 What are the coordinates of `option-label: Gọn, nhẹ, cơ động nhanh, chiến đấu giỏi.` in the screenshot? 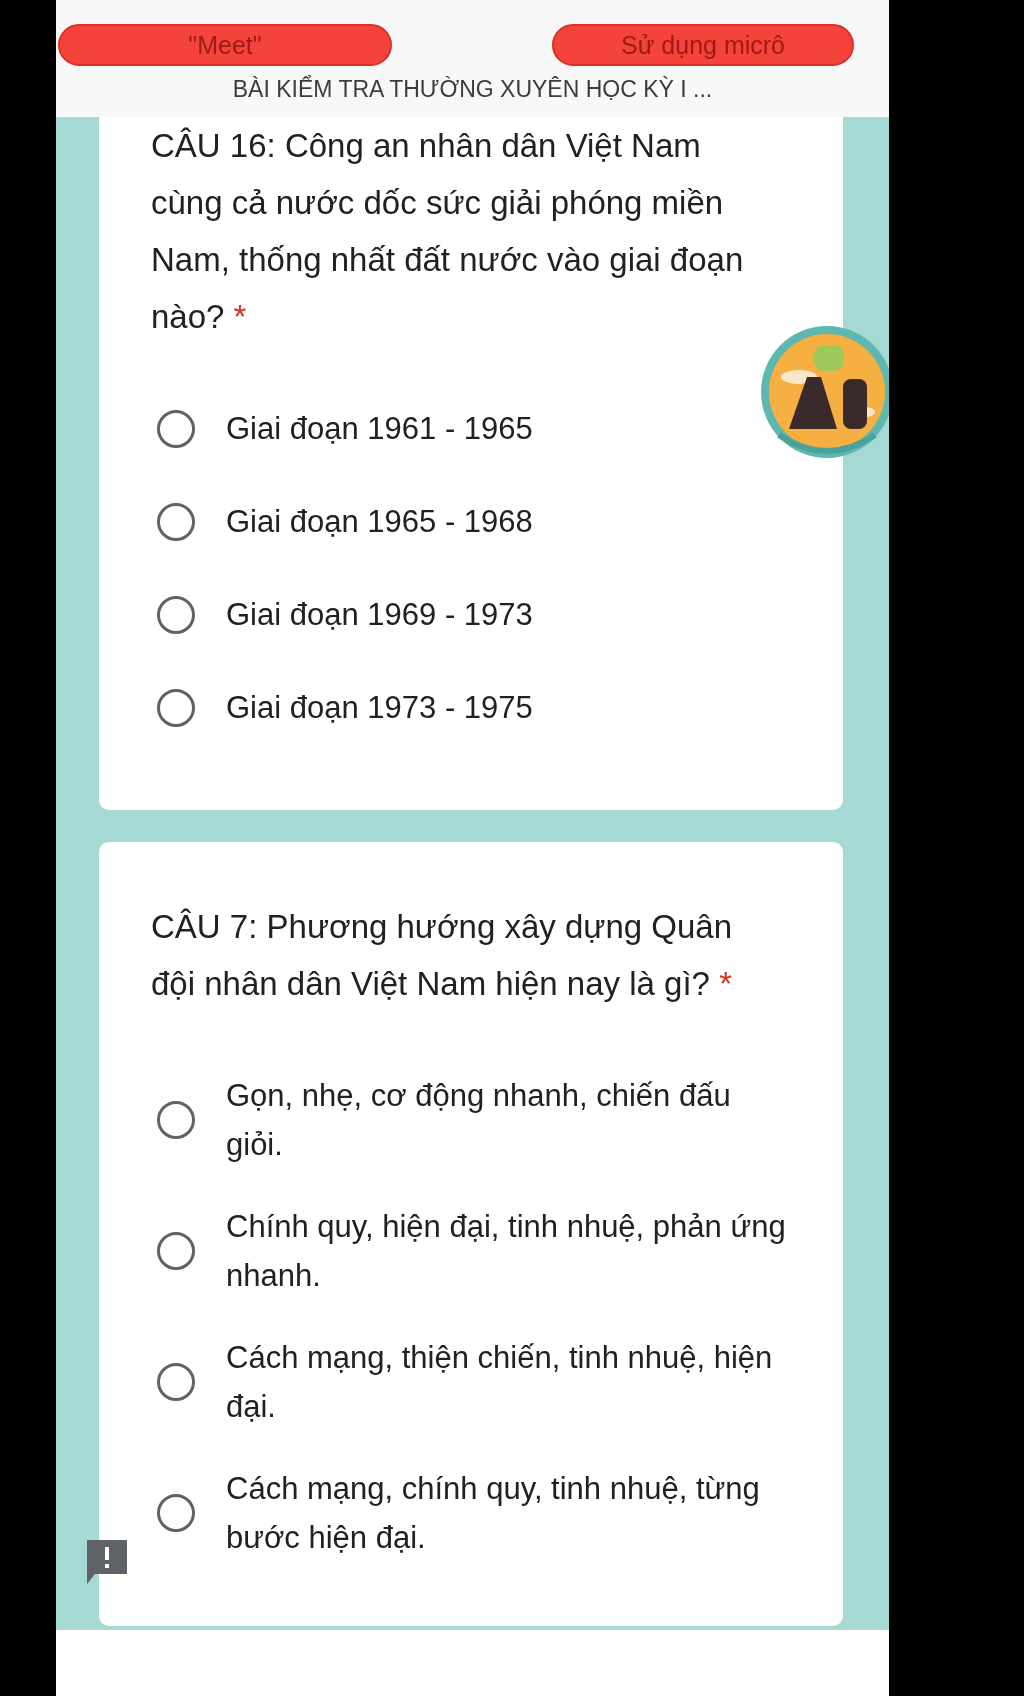 It's located at (506, 1120).